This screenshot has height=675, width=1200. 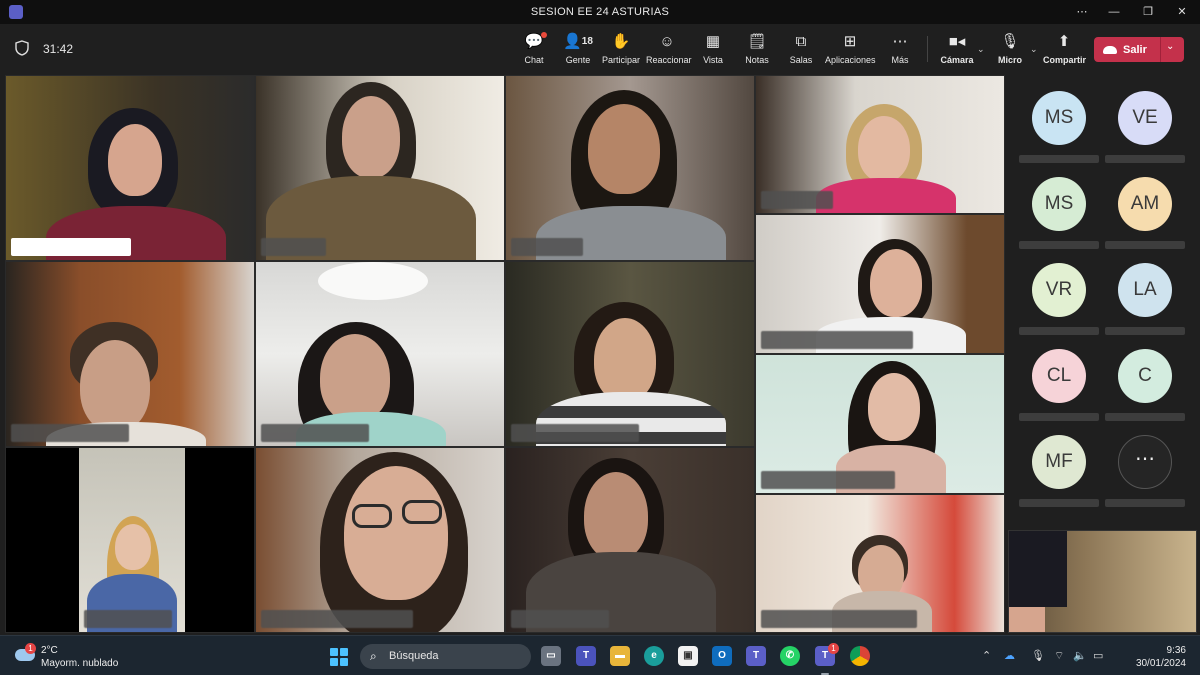 I want to click on raise-hand-button: ✋ Participar, so click(x=621, y=48).